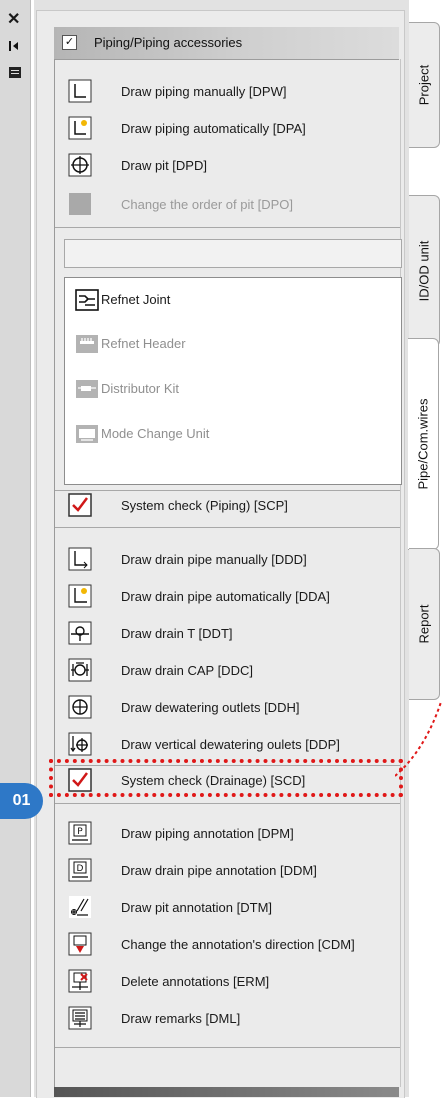 The width and height of the screenshot is (443, 1098). Describe the element at coordinates (15, 20) in the screenshot. I see `close-icon: ✕` at that location.